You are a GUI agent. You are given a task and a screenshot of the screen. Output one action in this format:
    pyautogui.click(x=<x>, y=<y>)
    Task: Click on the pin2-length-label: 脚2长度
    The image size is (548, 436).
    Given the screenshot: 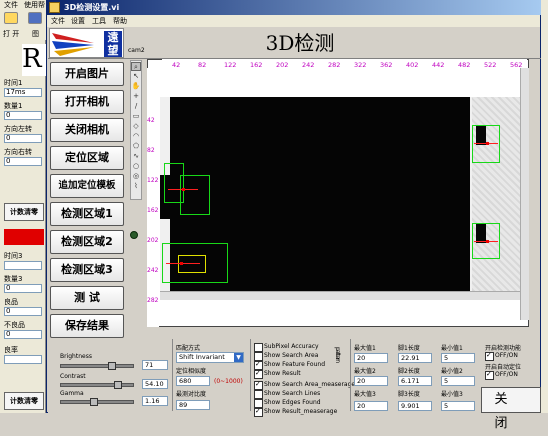 What is the action you would take?
    pyautogui.click(x=409, y=371)
    